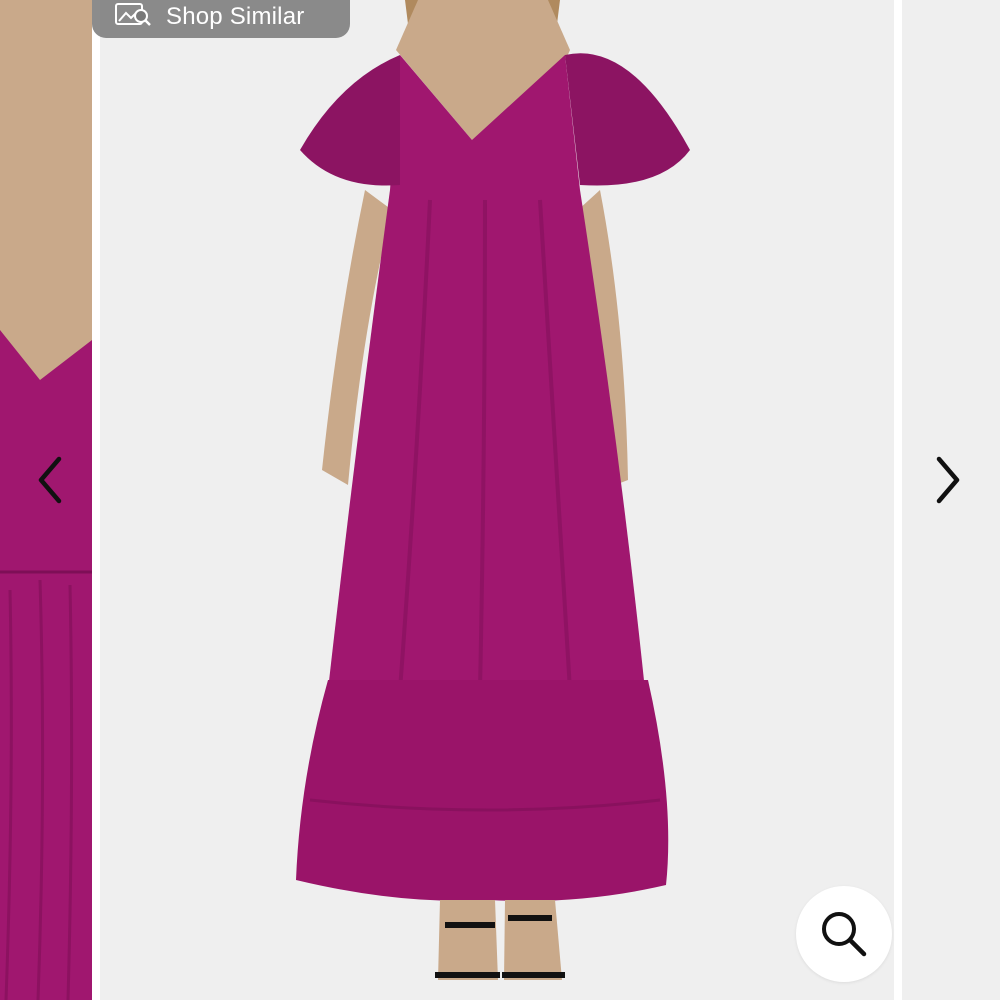 The height and width of the screenshot is (1000, 1000). I want to click on chevron-right-icon, so click(948, 480).